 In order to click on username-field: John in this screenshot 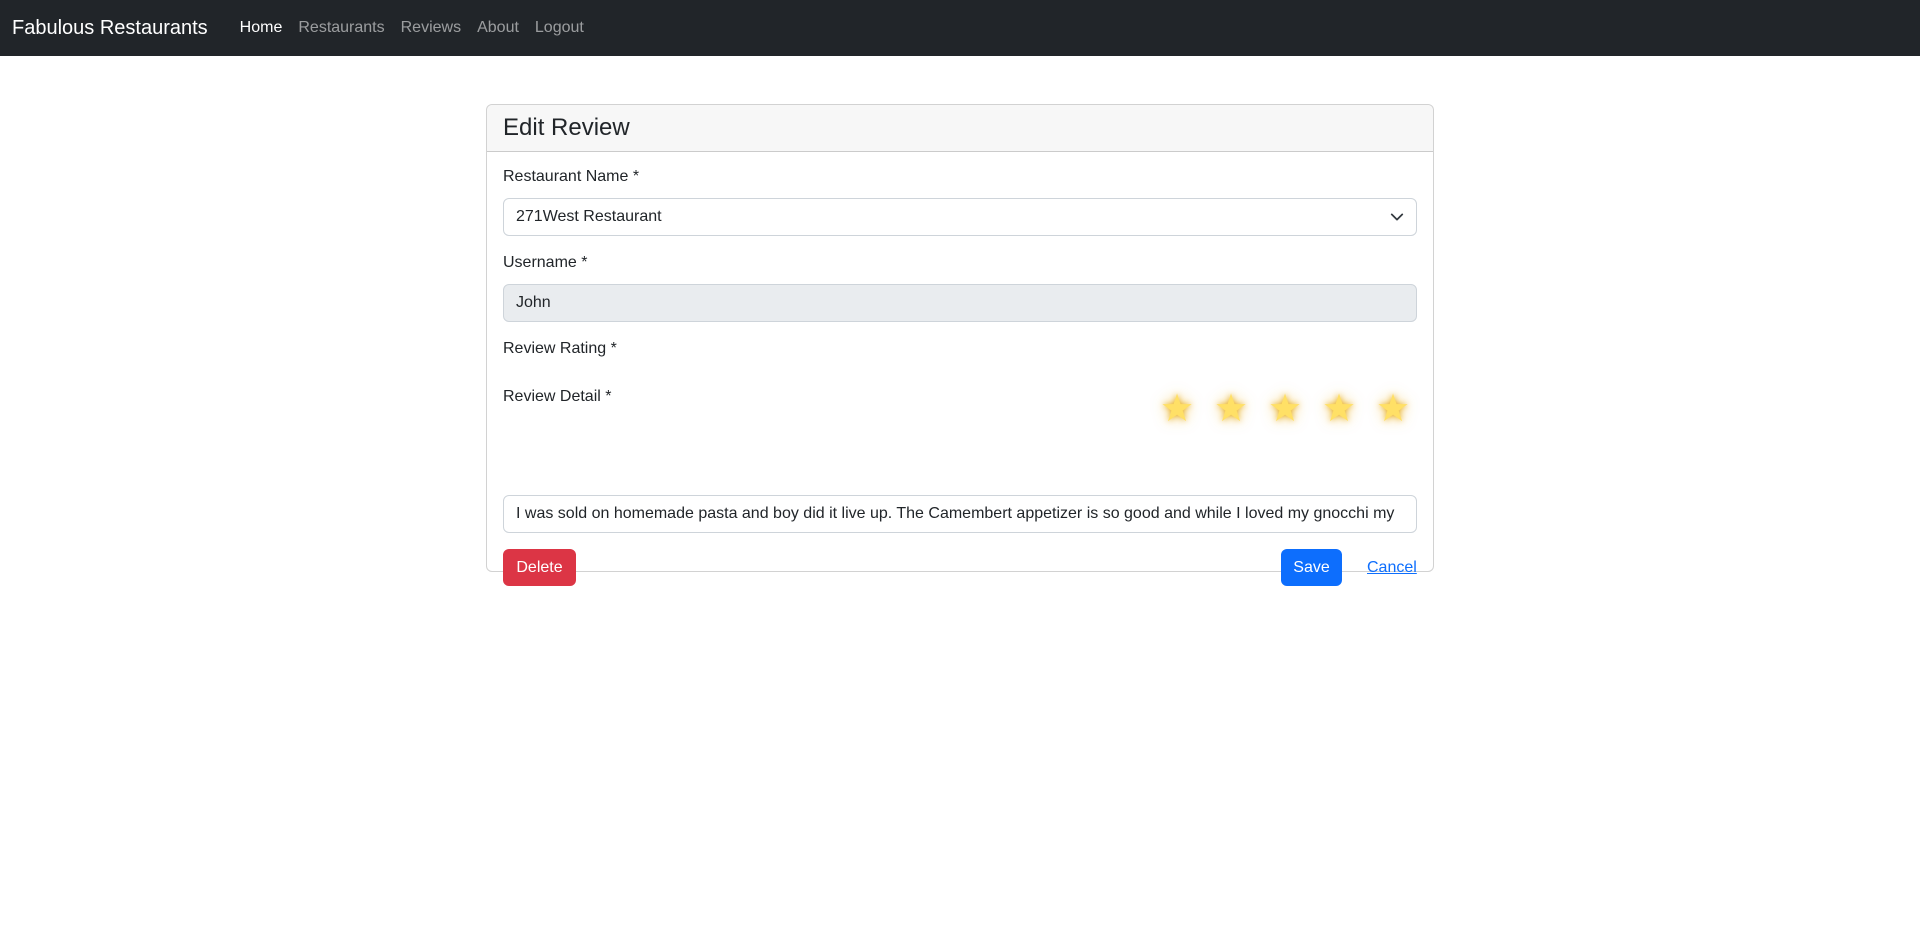, I will do `click(960, 303)`.